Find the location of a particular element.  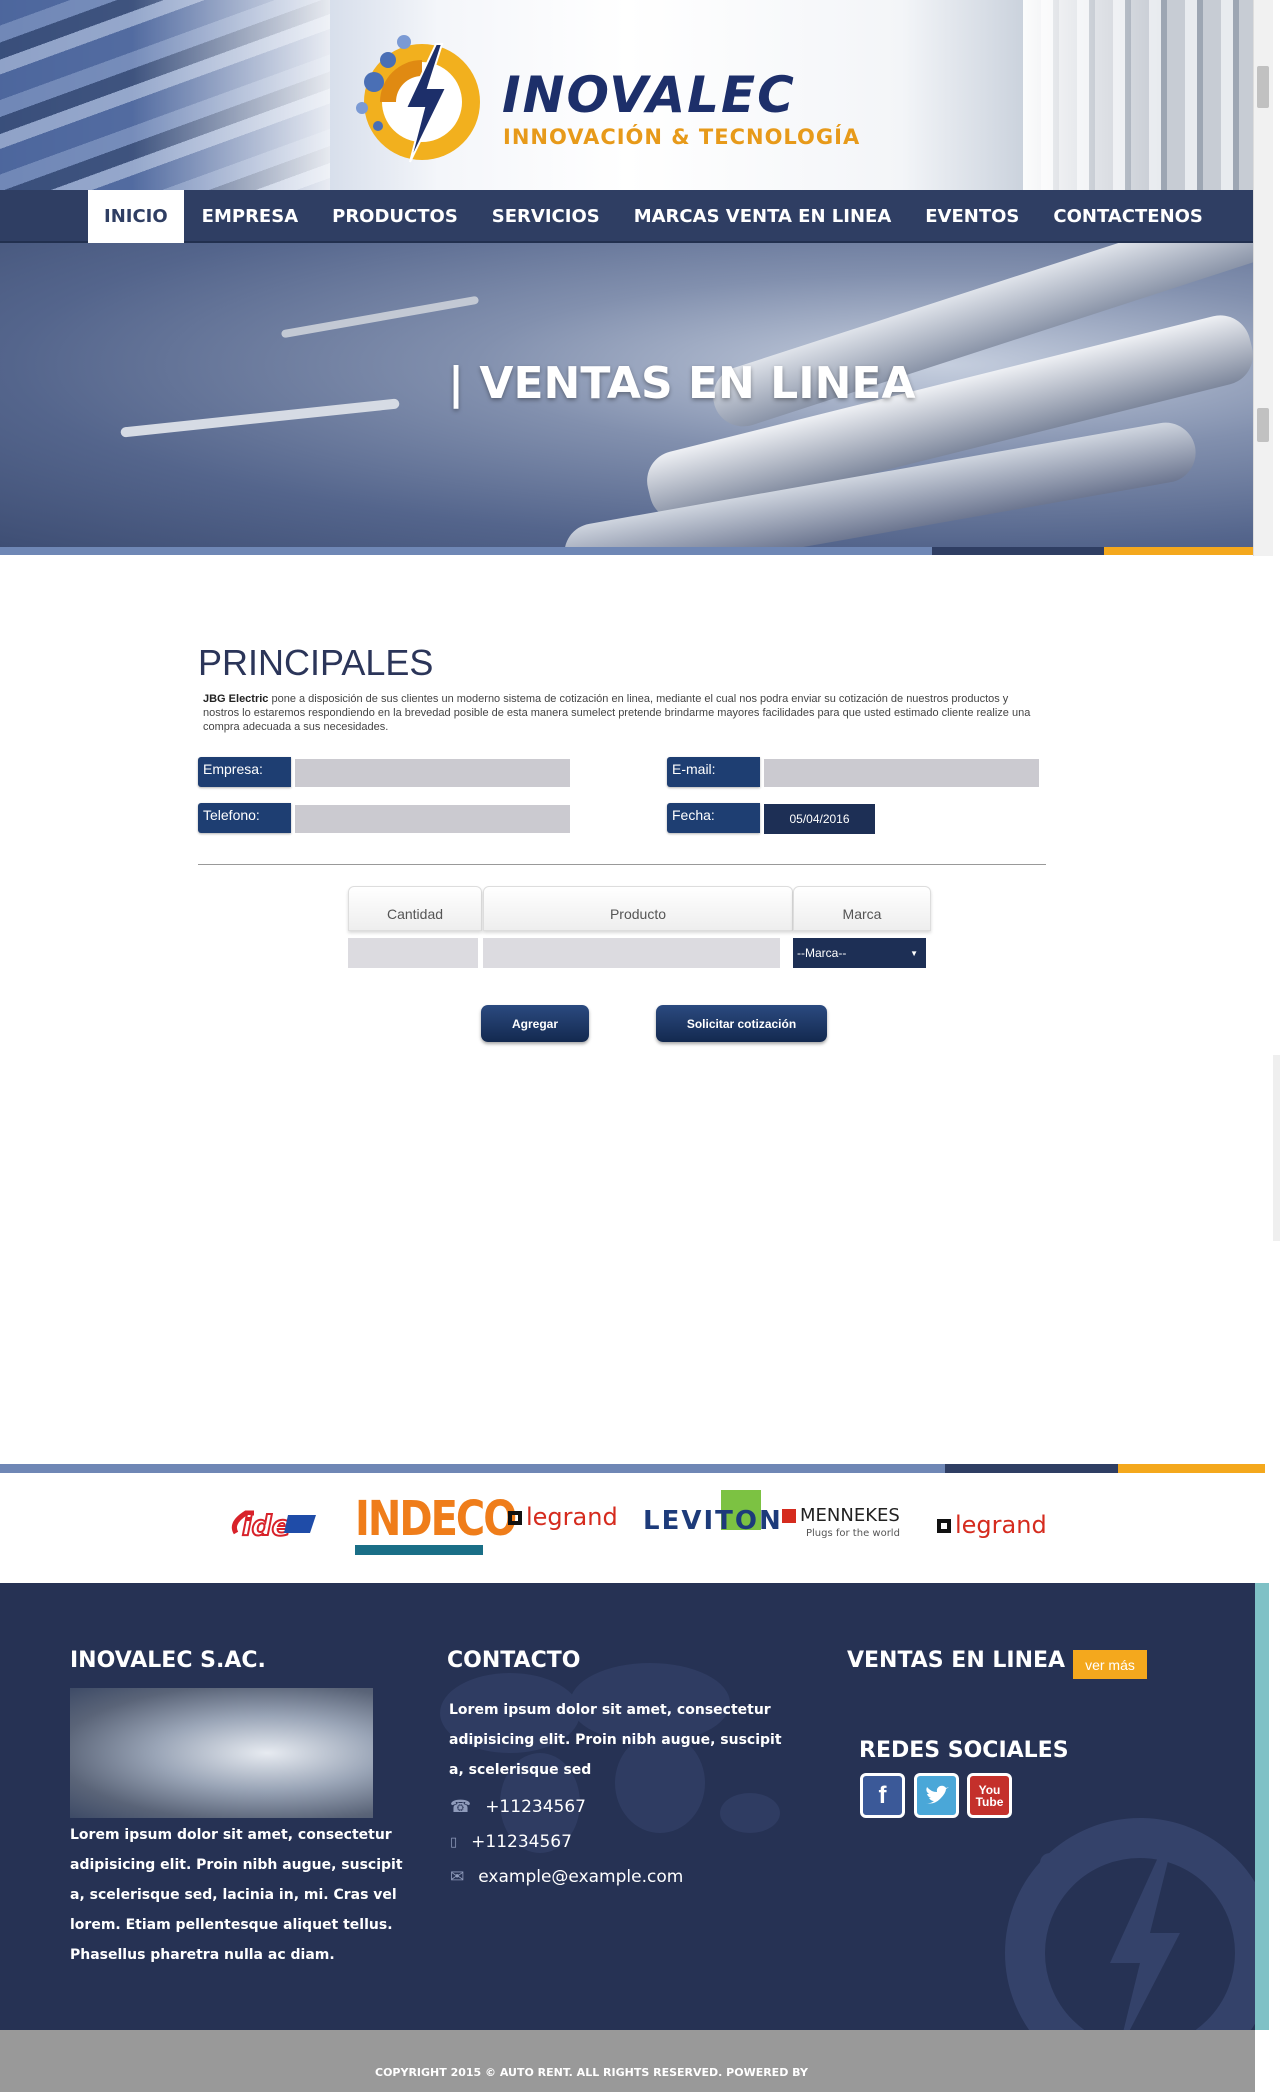

mennekes-slogan: Plugs for the world is located at coordinates (853, 1533).